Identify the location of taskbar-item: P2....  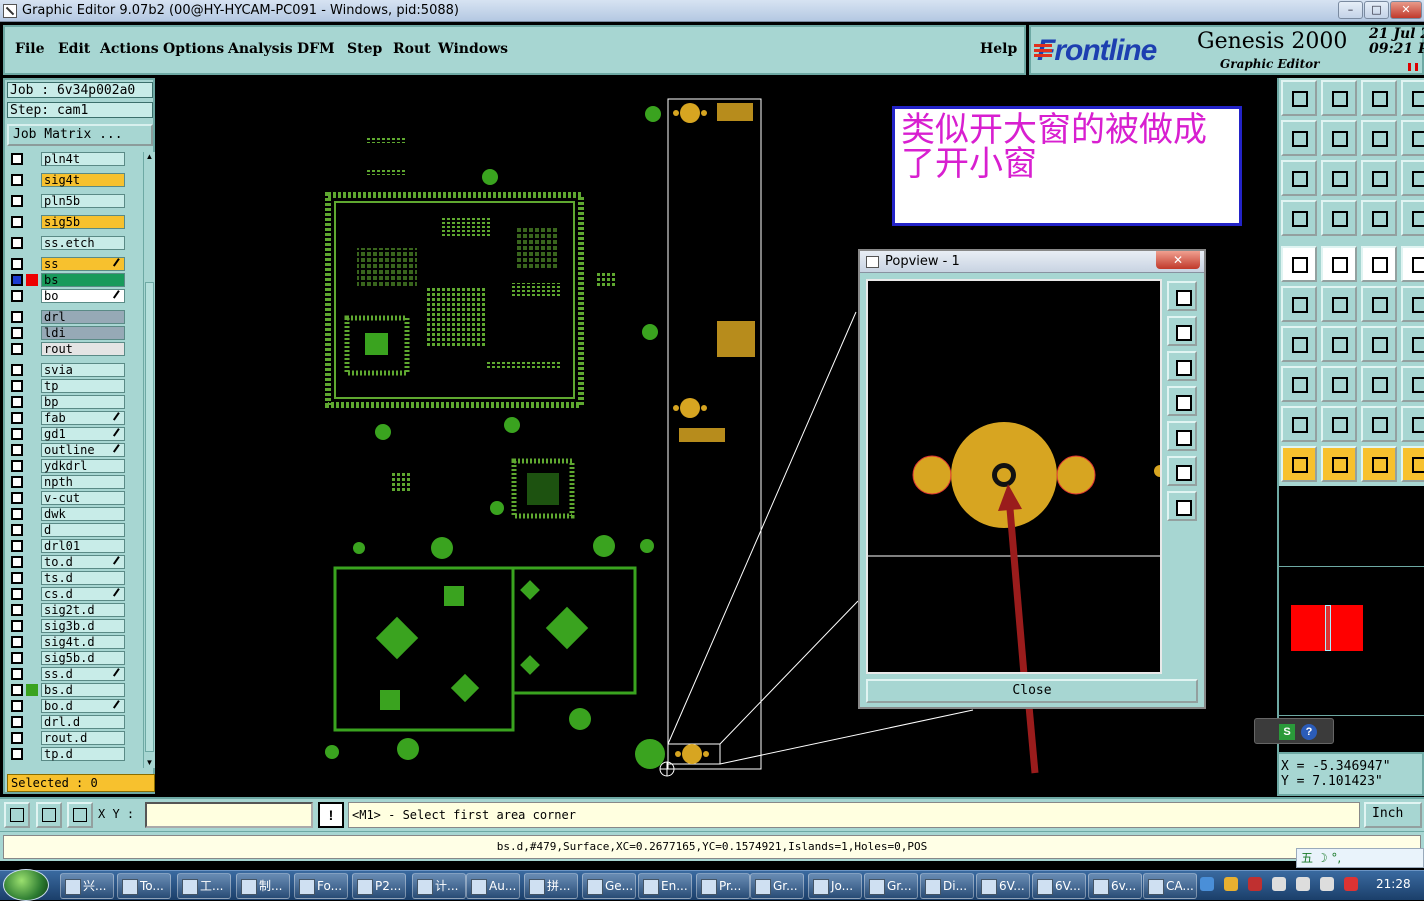
(379, 886).